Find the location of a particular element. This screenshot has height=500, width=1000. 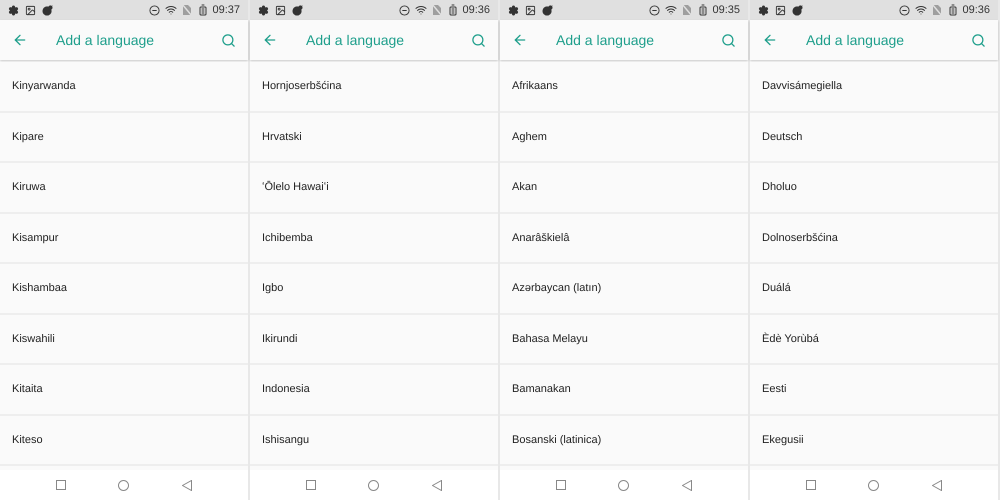

status-time: 09:37 is located at coordinates (226, 10).